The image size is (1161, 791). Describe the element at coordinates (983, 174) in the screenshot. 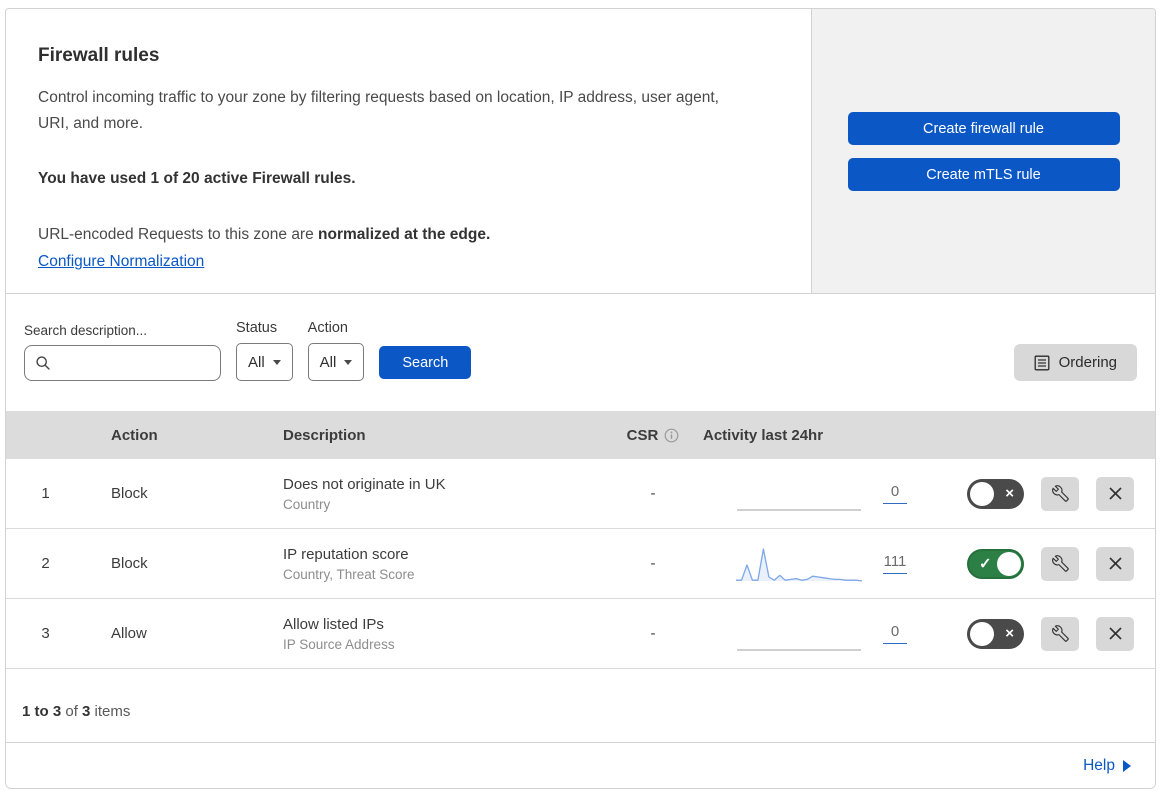

I see `create-mtls-rule-button: Create mTLS rule` at that location.